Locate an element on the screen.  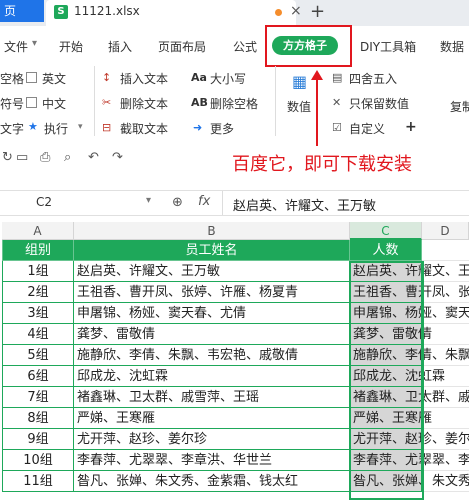
cell-group: 7组 is located at coordinates (38, 397).